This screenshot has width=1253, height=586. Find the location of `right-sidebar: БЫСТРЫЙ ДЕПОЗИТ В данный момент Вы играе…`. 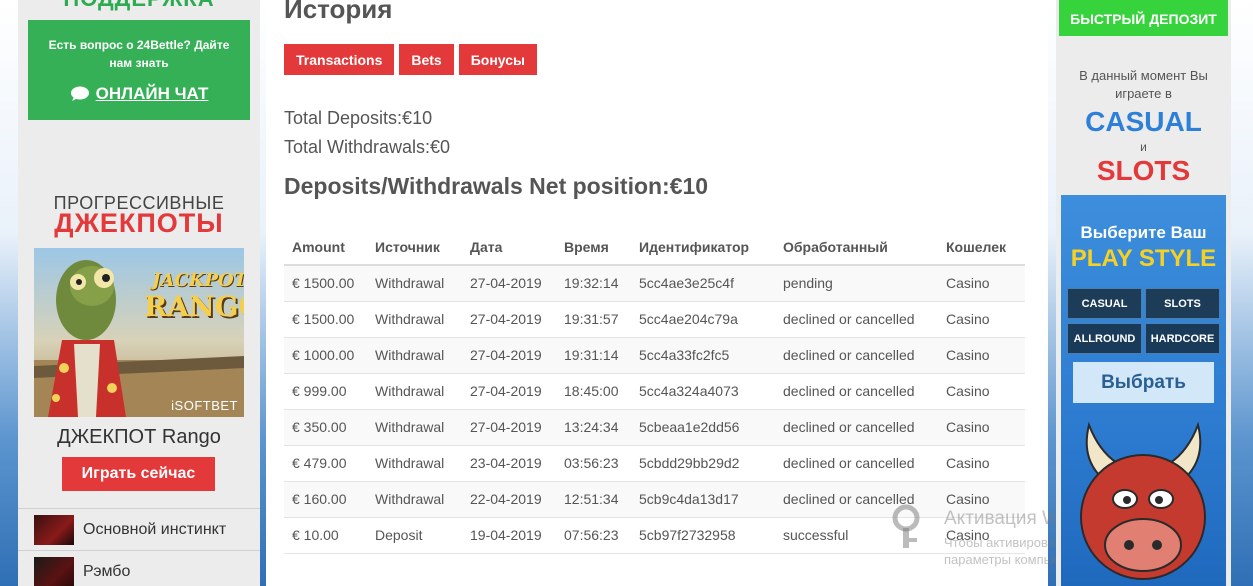

right-sidebar: БЫСТРЫЙ ДЕПОЗИТ В данный момент Вы играе… is located at coordinates (1143, 293).